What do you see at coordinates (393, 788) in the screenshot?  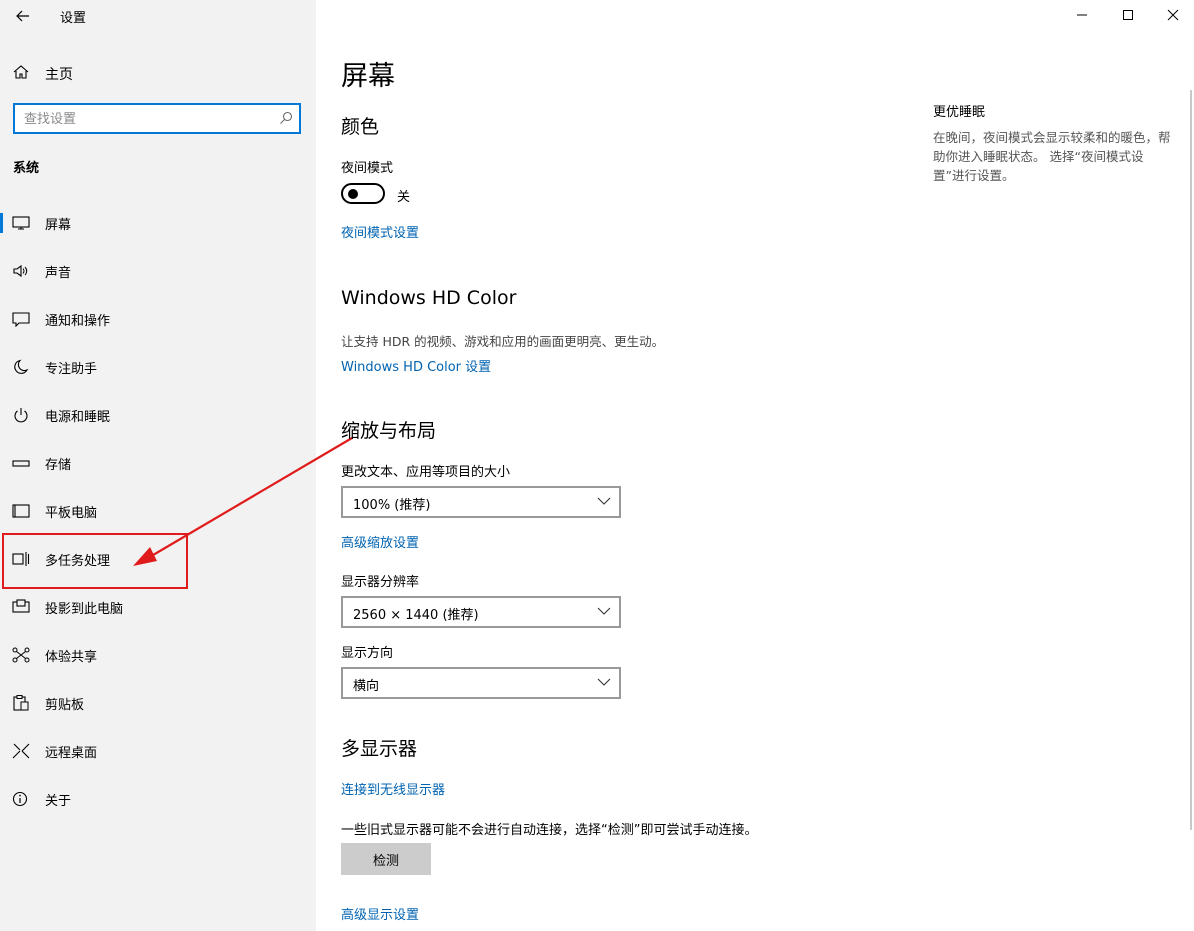 I see `wireless-display-link: 连接到无线显示器` at bounding box center [393, 788].